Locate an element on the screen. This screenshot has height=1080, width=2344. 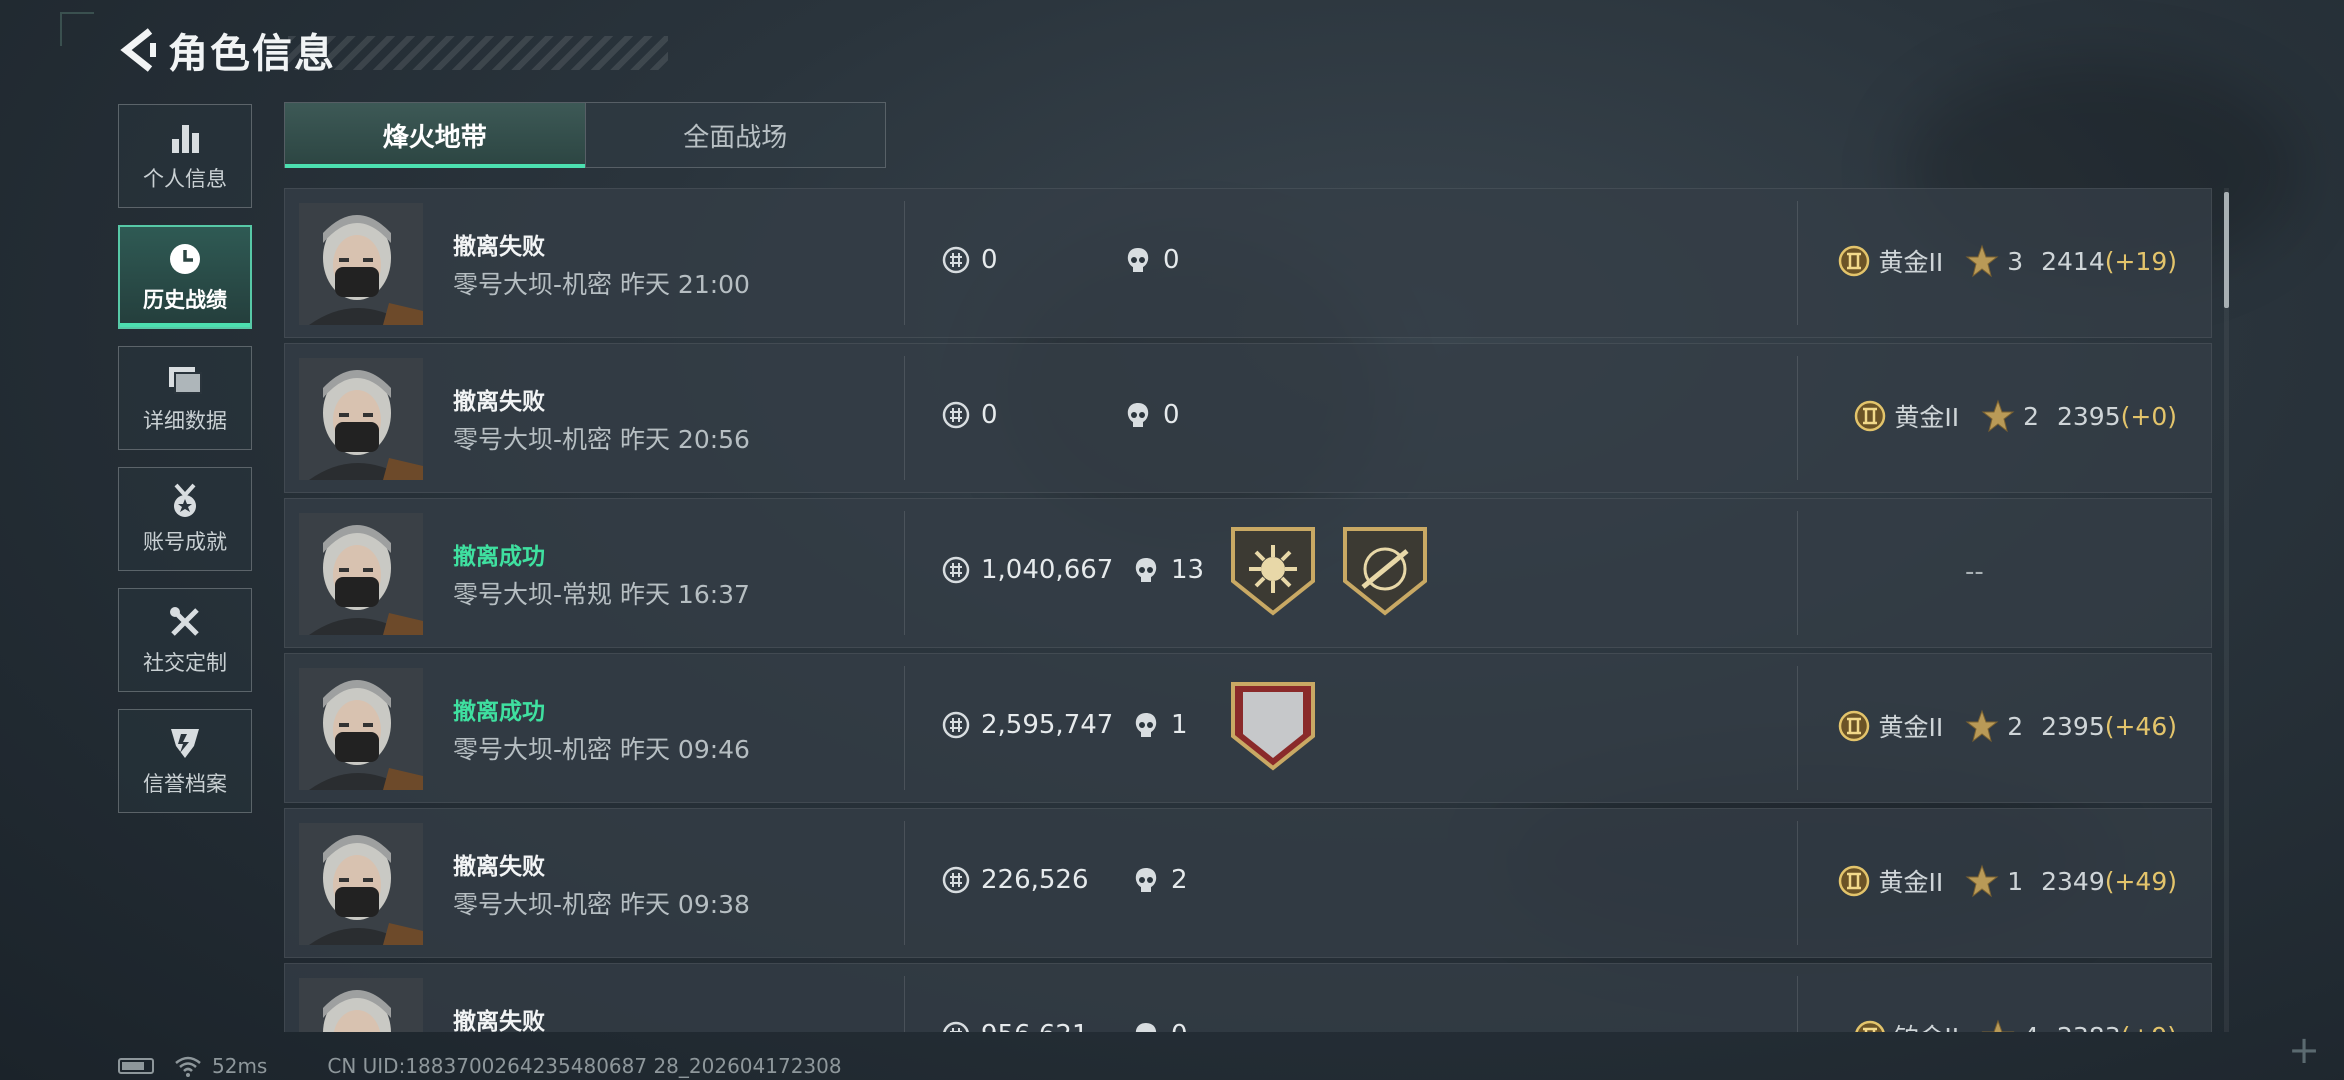
corner-decoration is located at coordinates (77, 29).